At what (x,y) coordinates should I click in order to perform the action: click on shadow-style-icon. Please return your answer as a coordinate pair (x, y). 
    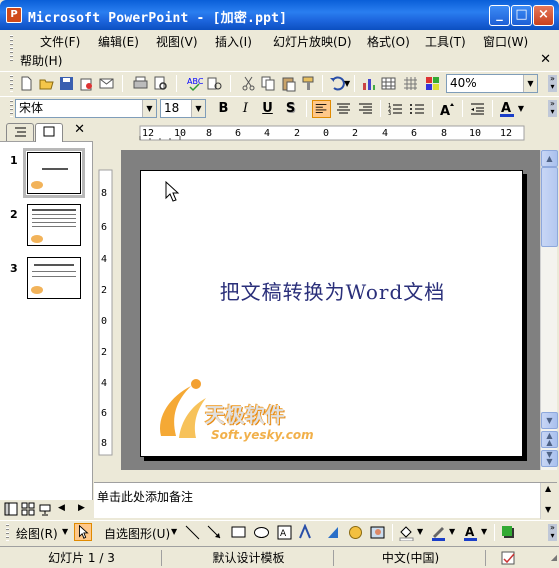
    Looking at the image, I should click on (508, 532).